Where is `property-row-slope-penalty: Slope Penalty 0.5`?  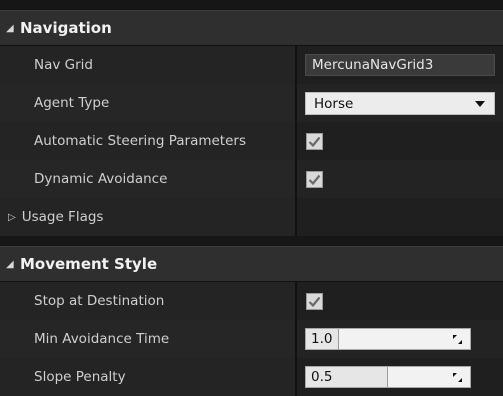
property-row-slope-penalty: Slope Penalty 0.5 is located at coordinates (251, 377).